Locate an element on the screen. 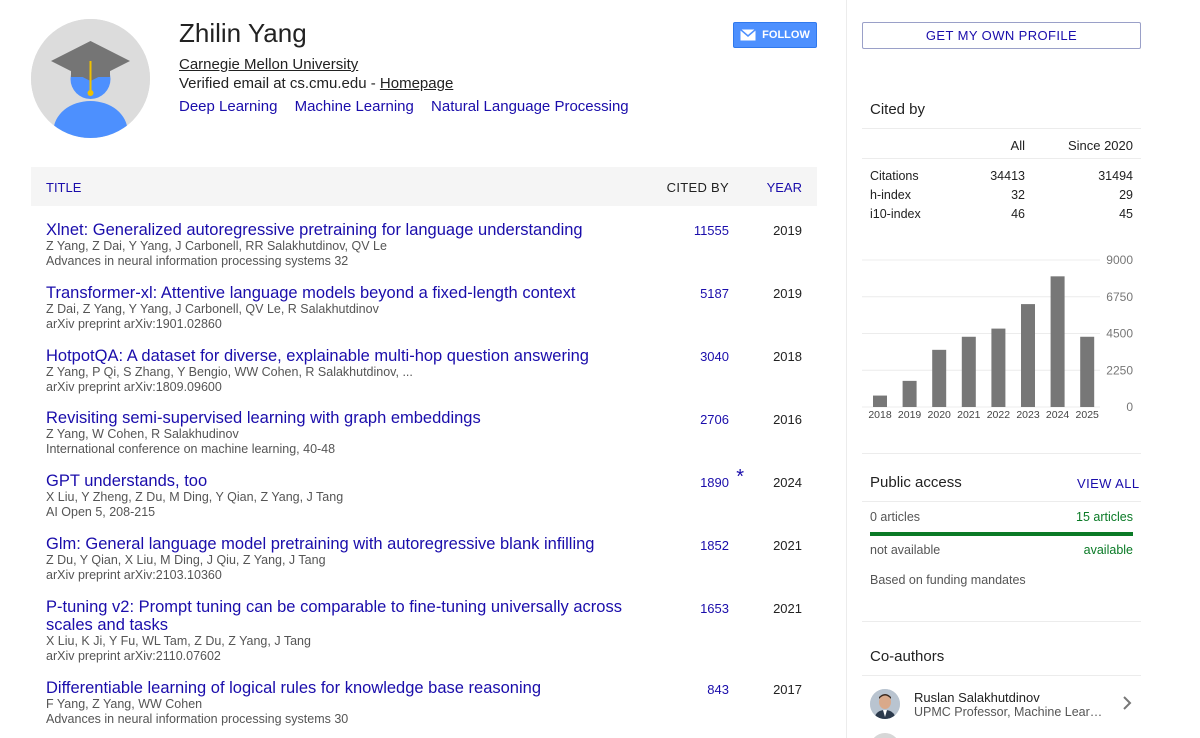  article-cited-count: 3040 is located at coordinates (714, 356).